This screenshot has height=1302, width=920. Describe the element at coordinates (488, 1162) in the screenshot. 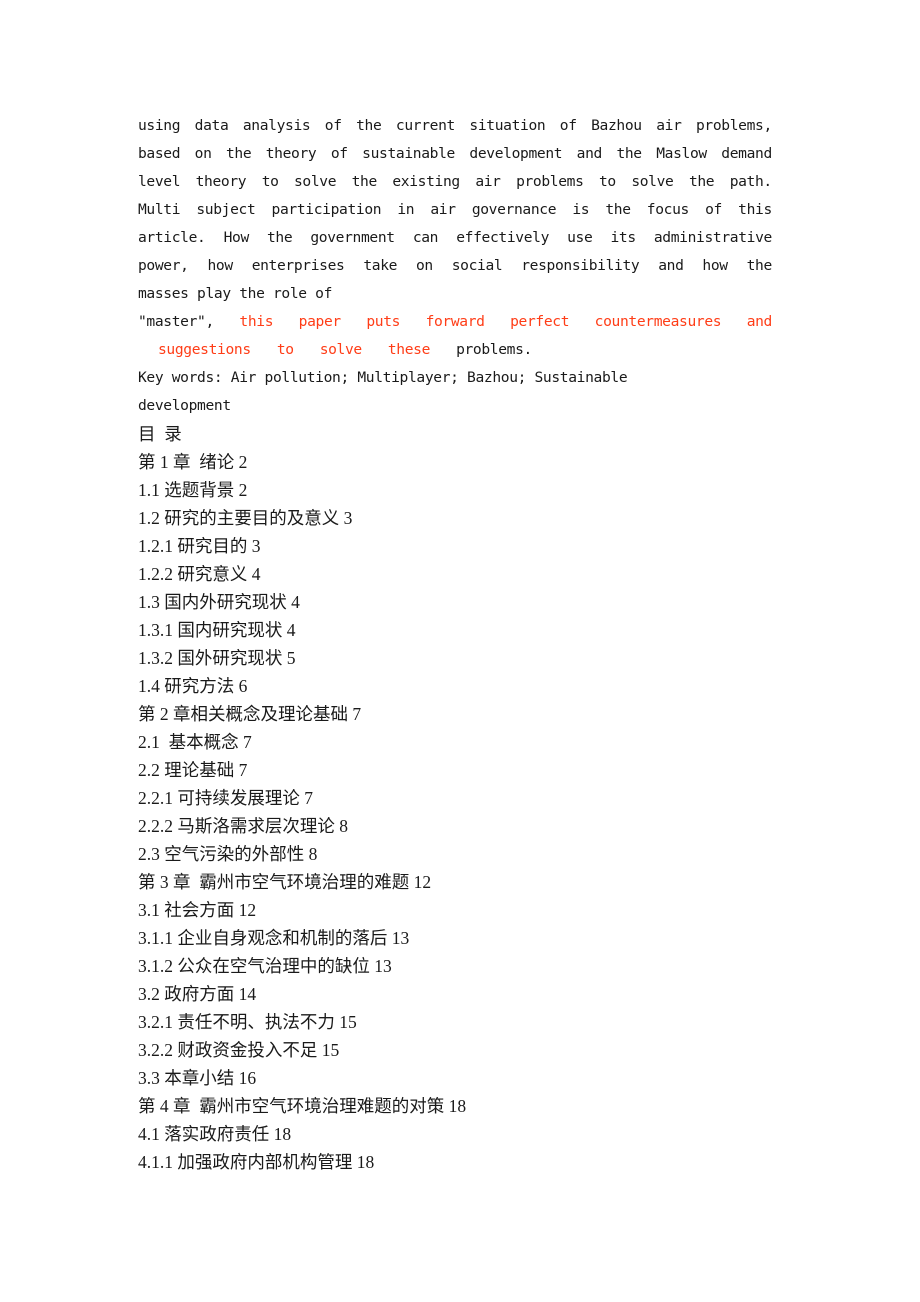

I see `toc-entry: 4.1.1 加强政府内部机构管理 18` at that location.